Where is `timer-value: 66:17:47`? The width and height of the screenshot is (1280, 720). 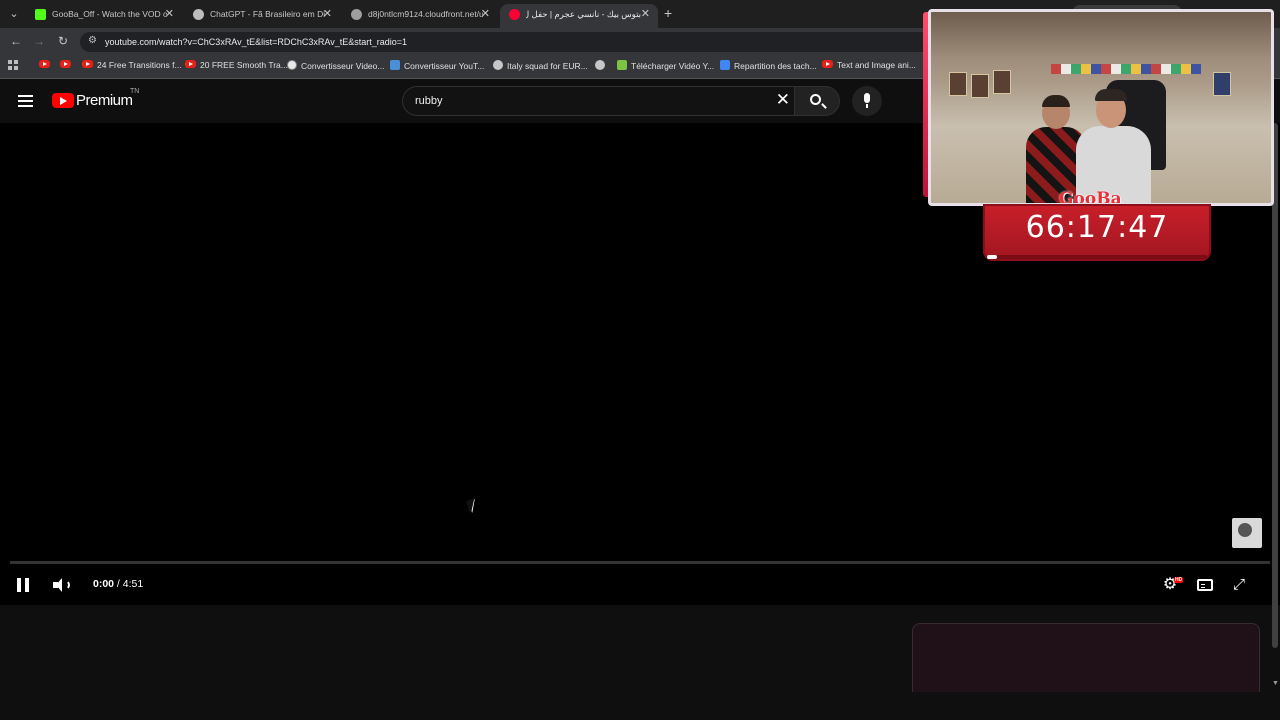
timer-value: 66:17:47 is located at coordinates (1097, 227).